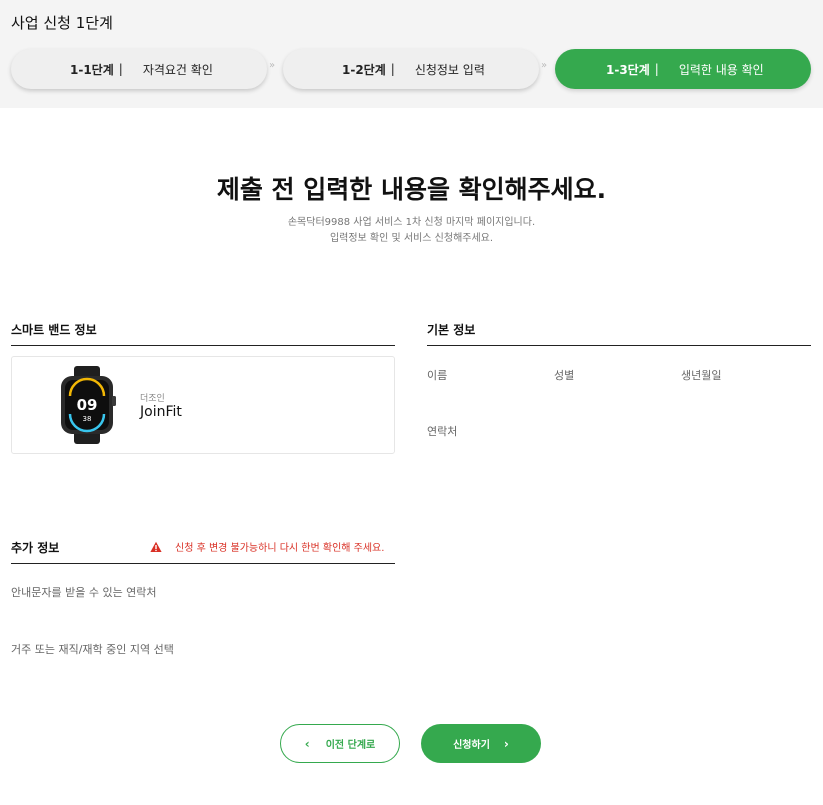  What do you see at coordinates (280, 548) in the screenshot?
I see `warning-text: 신청 후 변경 불가능하니 다시 한번 확인해 주세요.` at bounding box center [280, 548].